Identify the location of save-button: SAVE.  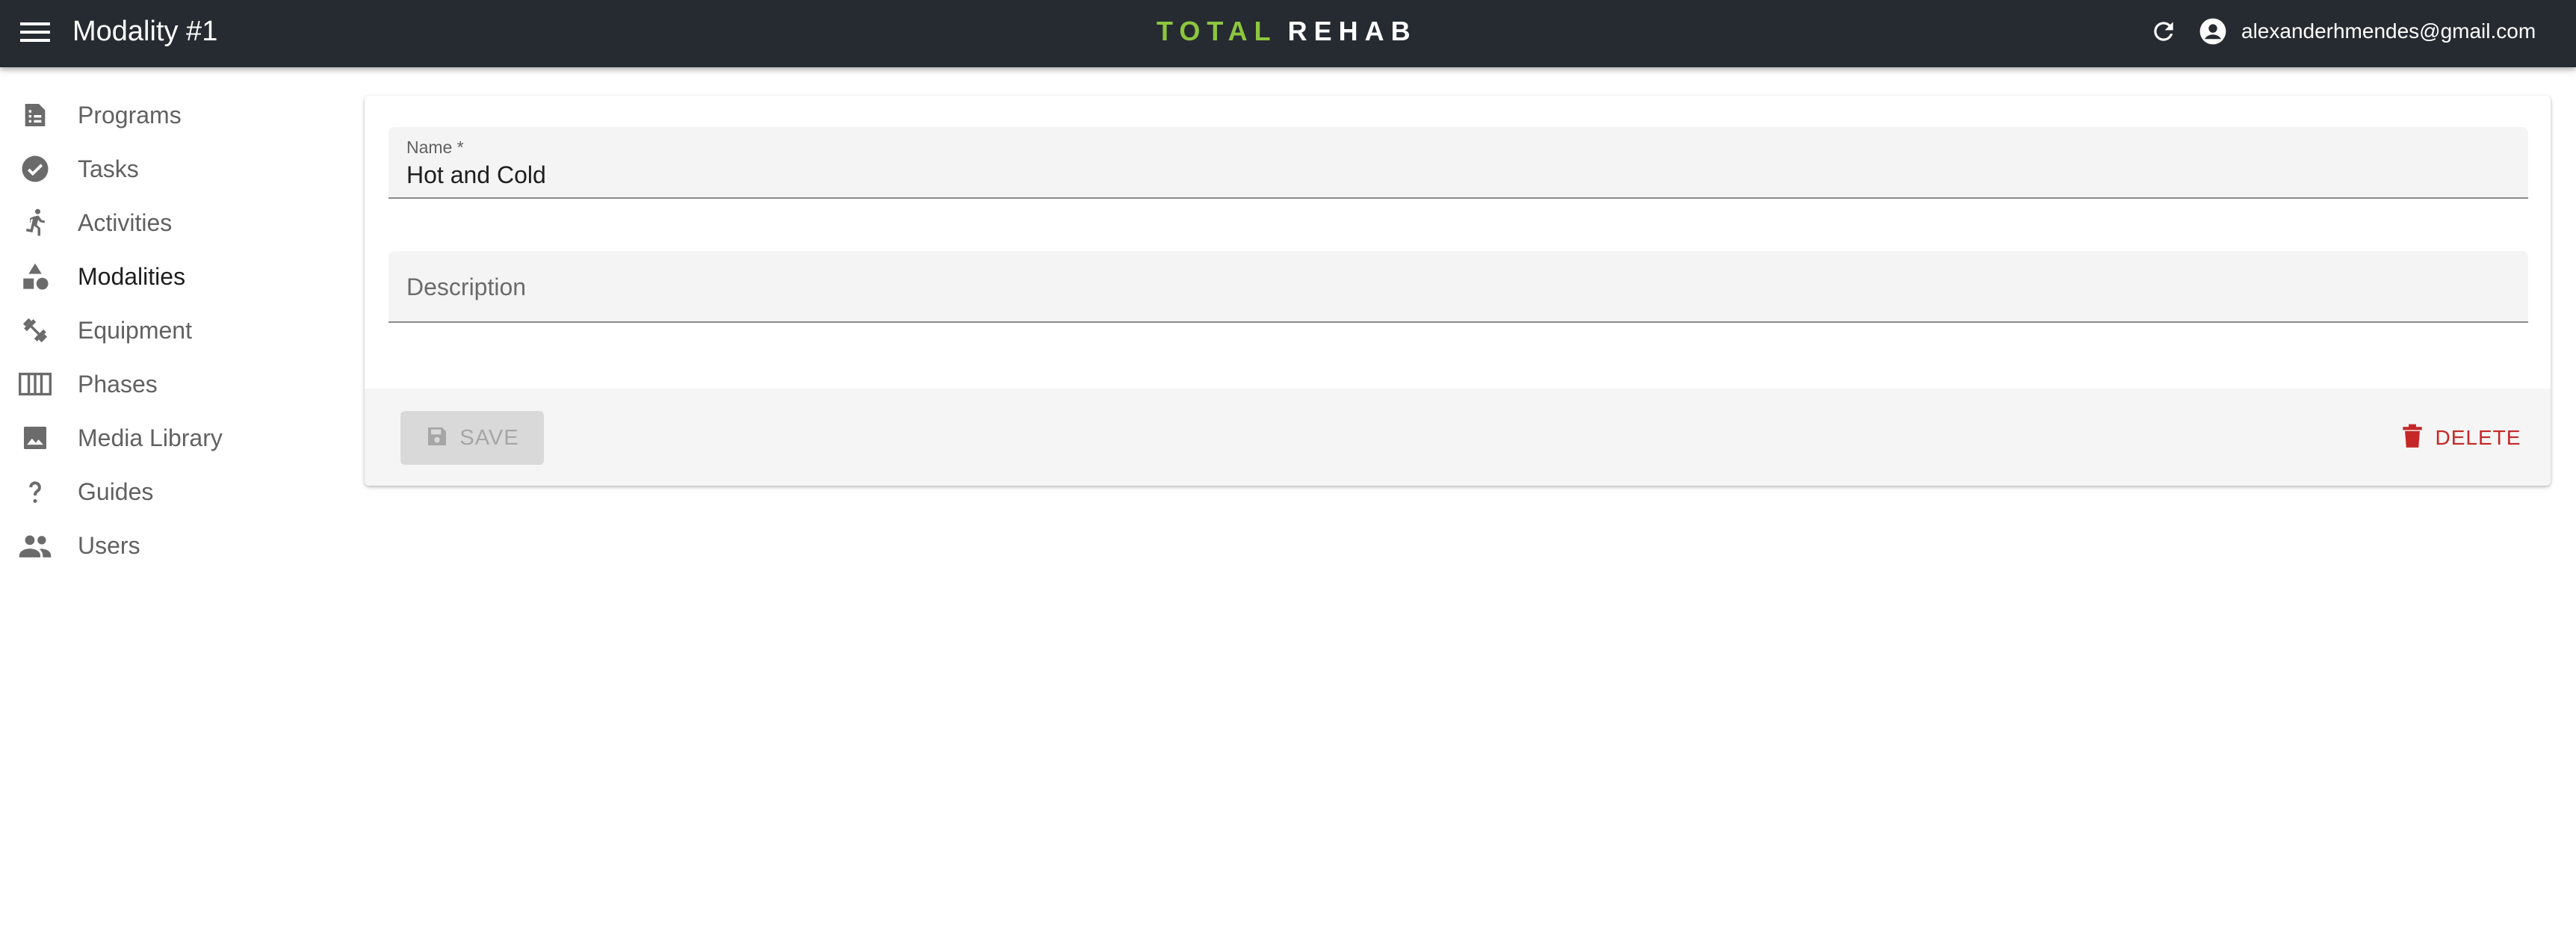
(472, 438).